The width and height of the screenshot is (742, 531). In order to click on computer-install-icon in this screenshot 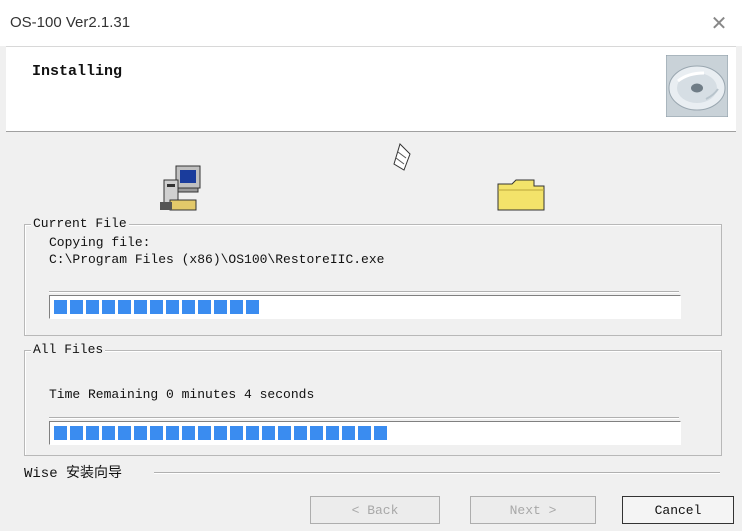, I will do `click(180, 188)`.